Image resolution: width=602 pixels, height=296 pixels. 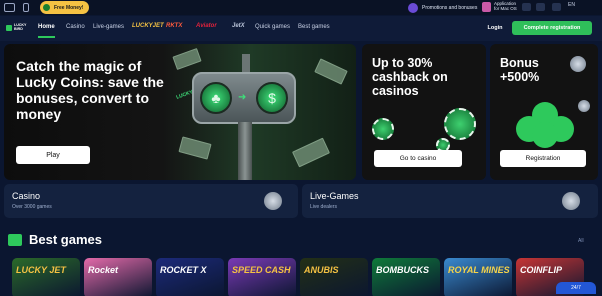 I want to click on registration-button: Registration, so click(x=543, y=158).